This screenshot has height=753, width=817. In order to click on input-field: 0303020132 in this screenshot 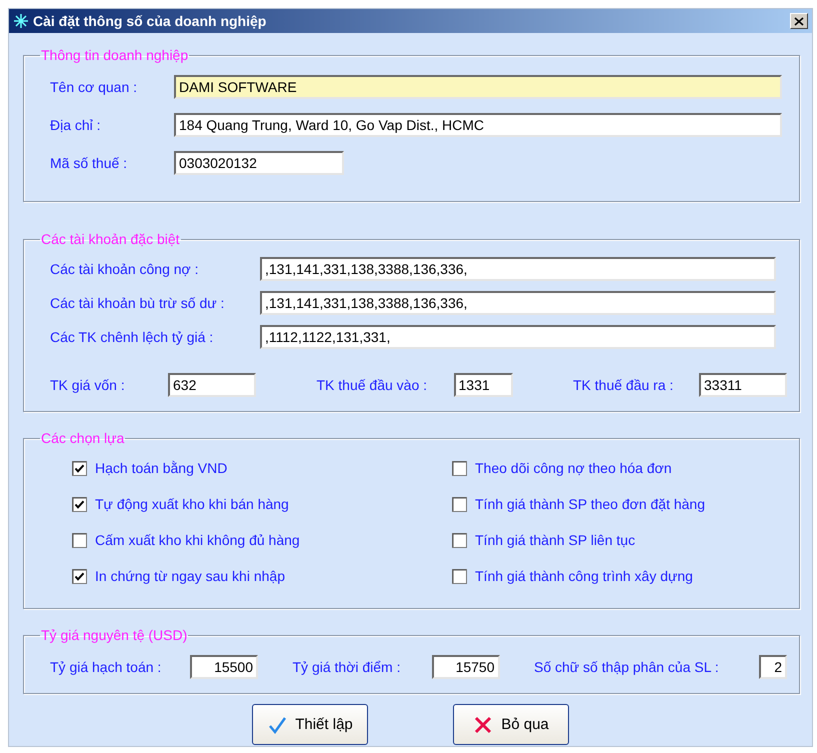, I will do `click(259, 163)`.